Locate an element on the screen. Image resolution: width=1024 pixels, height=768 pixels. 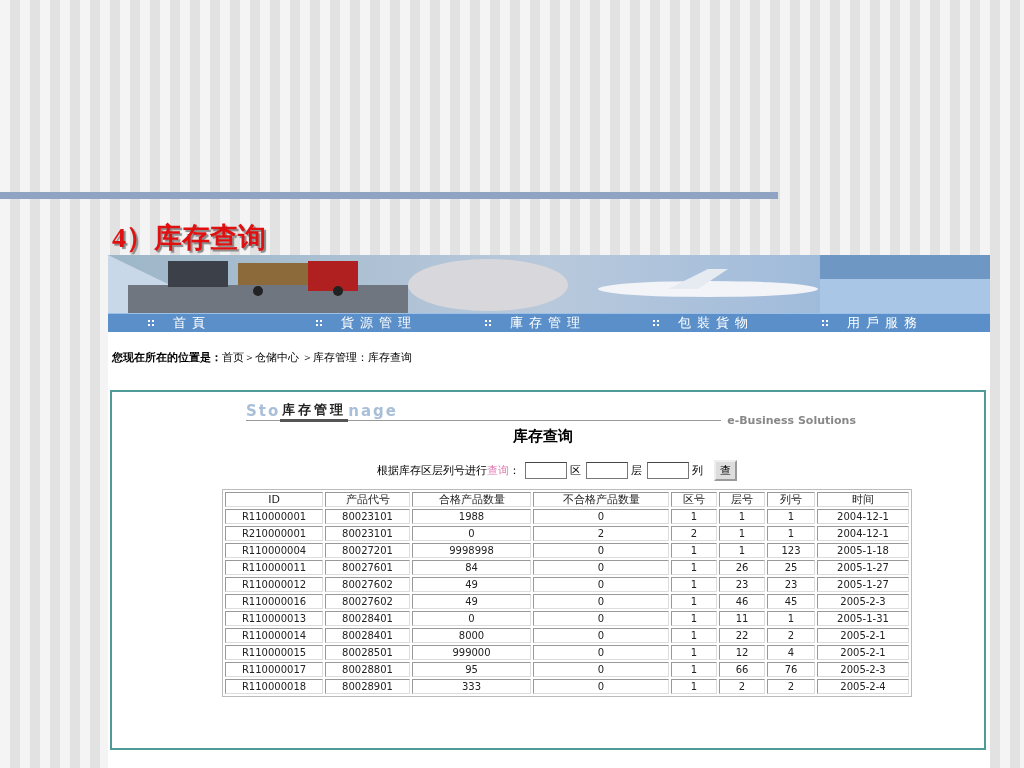
table-cell: 46 is located at coordinates (742, 601).